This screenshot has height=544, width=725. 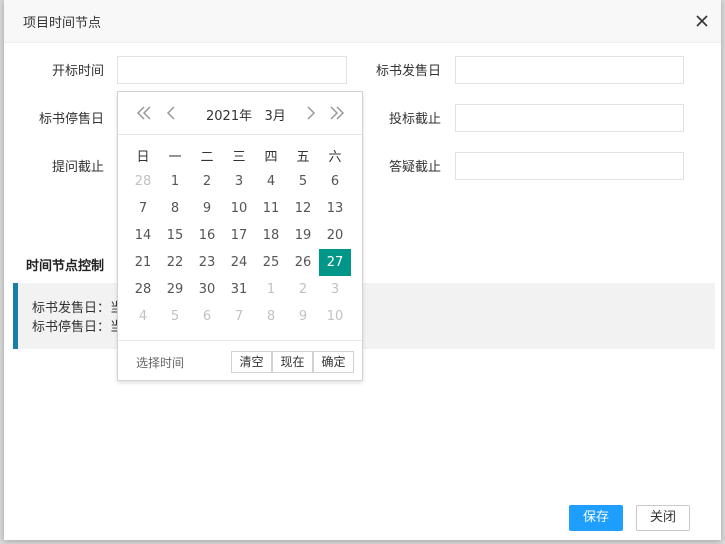 I want to click on calendar-week: 4 5 6 7 8 9 10, so click(x=239, y=316).